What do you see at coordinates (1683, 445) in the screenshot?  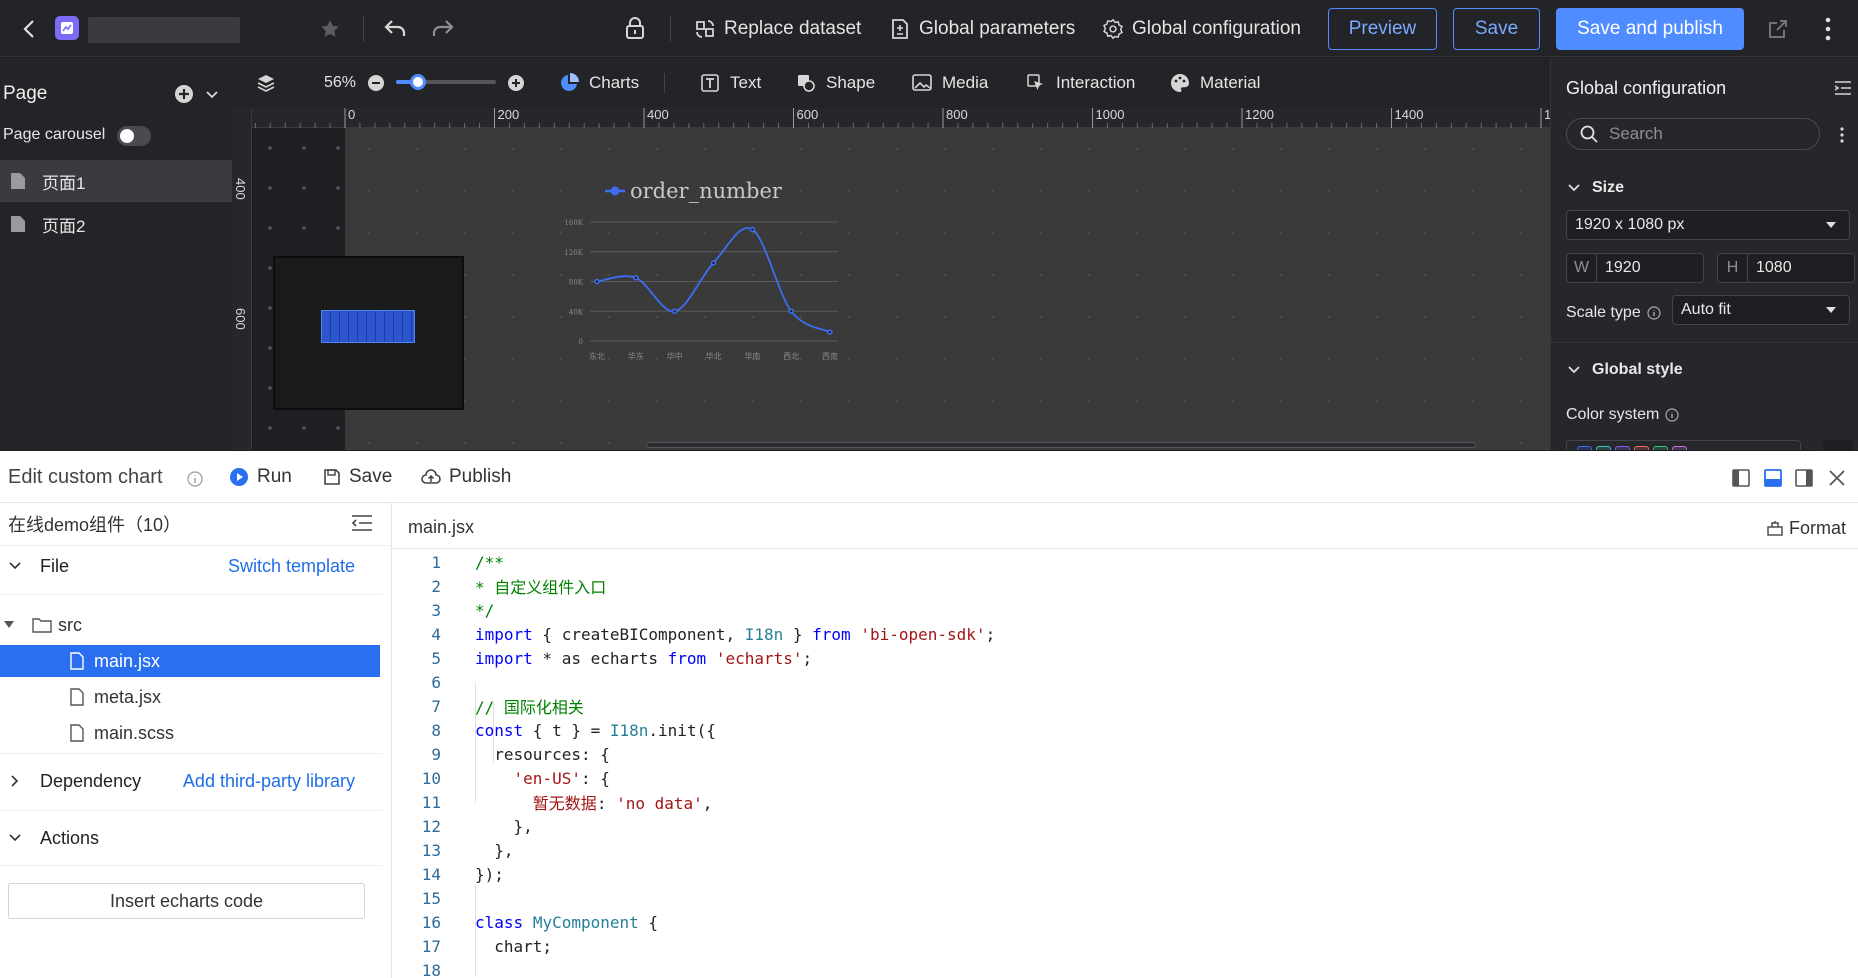 I see `color-system-select` at bounding box center [1683, 445].